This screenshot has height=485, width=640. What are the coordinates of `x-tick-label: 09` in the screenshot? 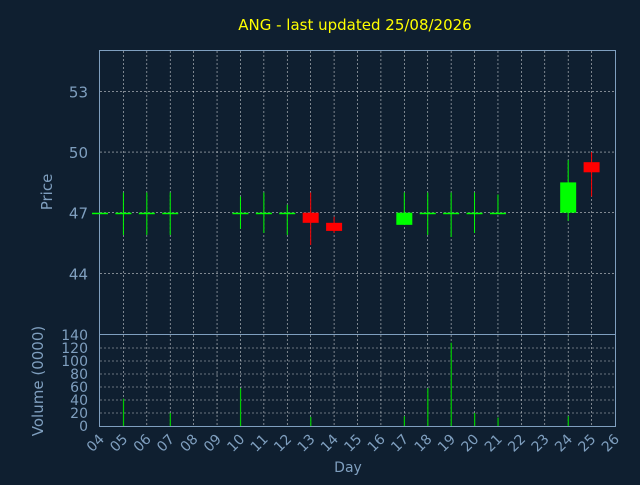 It's located at (213, 444).